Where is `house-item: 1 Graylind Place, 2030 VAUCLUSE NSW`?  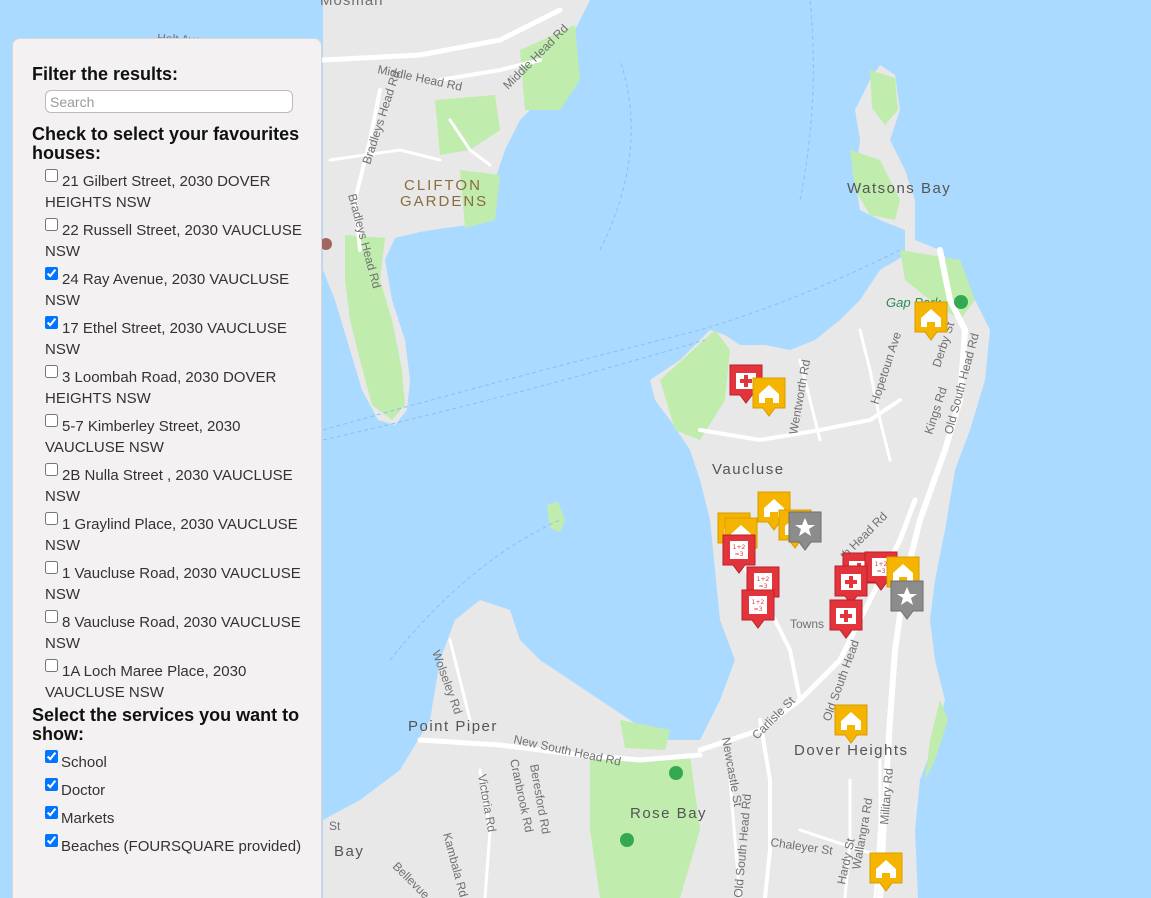 house-item: 1 Graylind Place, 2030 VAUCLUSE NSW is located at coordinates (177, 537).